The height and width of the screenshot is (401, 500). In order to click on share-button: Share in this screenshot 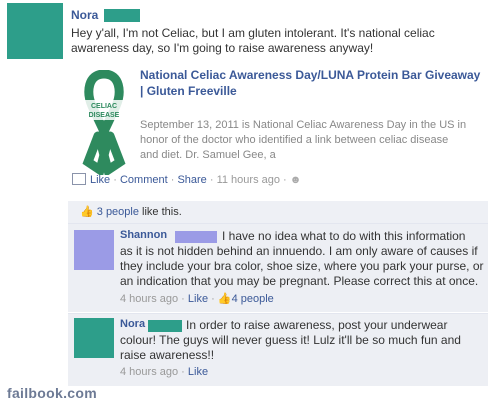, I will do `click(191, 180)`.